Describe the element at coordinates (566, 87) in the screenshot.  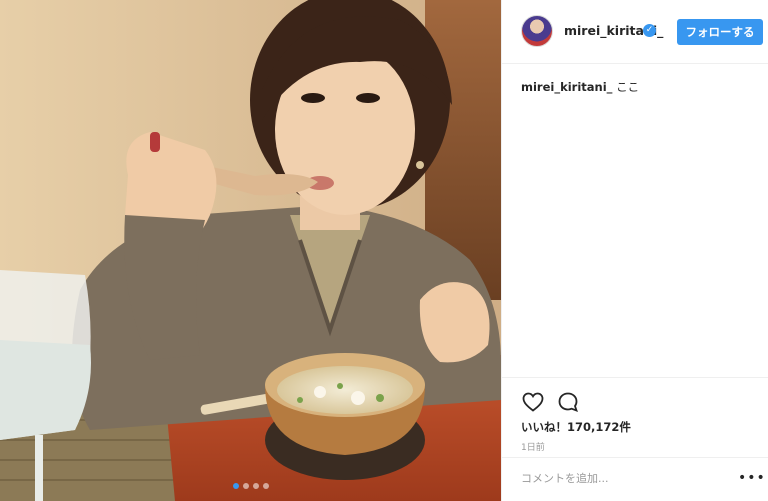
I see `caption-username: mirei_kiritani_` at that location.